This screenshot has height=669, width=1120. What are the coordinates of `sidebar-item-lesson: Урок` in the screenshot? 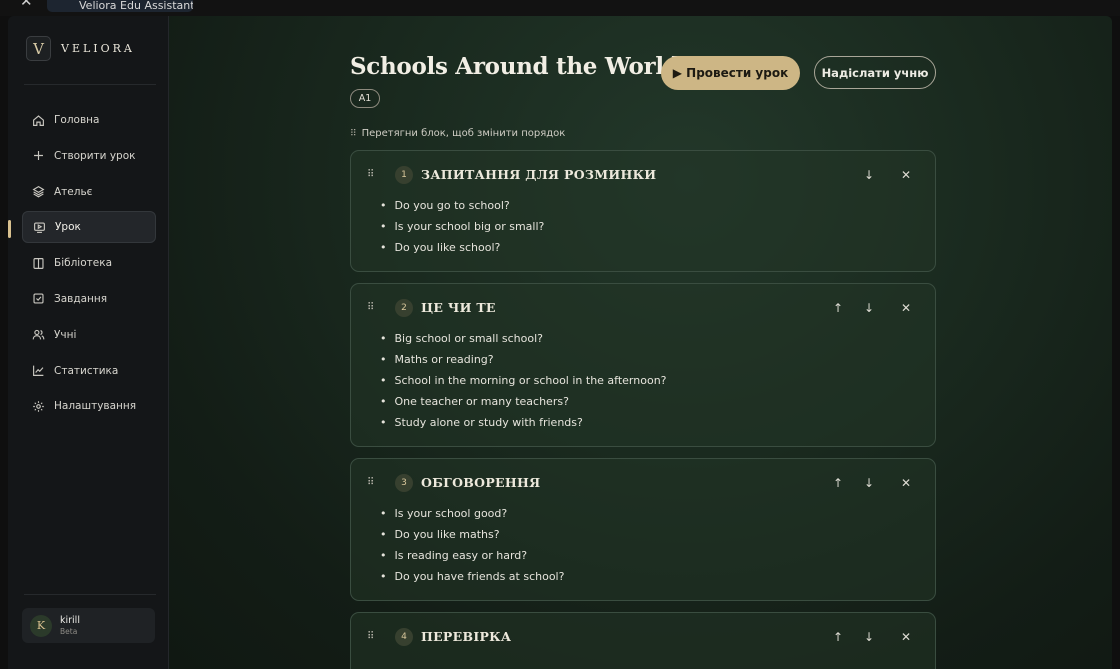 It's located at (89, 227).